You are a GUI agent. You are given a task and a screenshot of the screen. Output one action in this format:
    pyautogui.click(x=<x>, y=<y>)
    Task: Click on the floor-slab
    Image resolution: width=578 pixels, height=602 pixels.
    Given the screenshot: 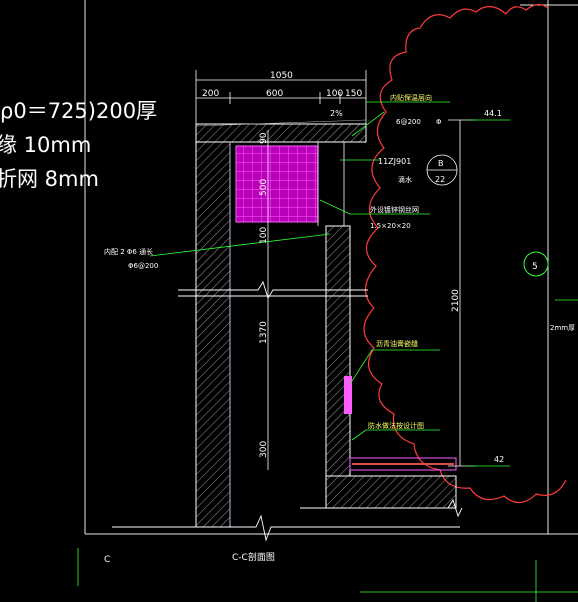 What is the action you would take?
    pyautogui.click(x=391, y=492)
    